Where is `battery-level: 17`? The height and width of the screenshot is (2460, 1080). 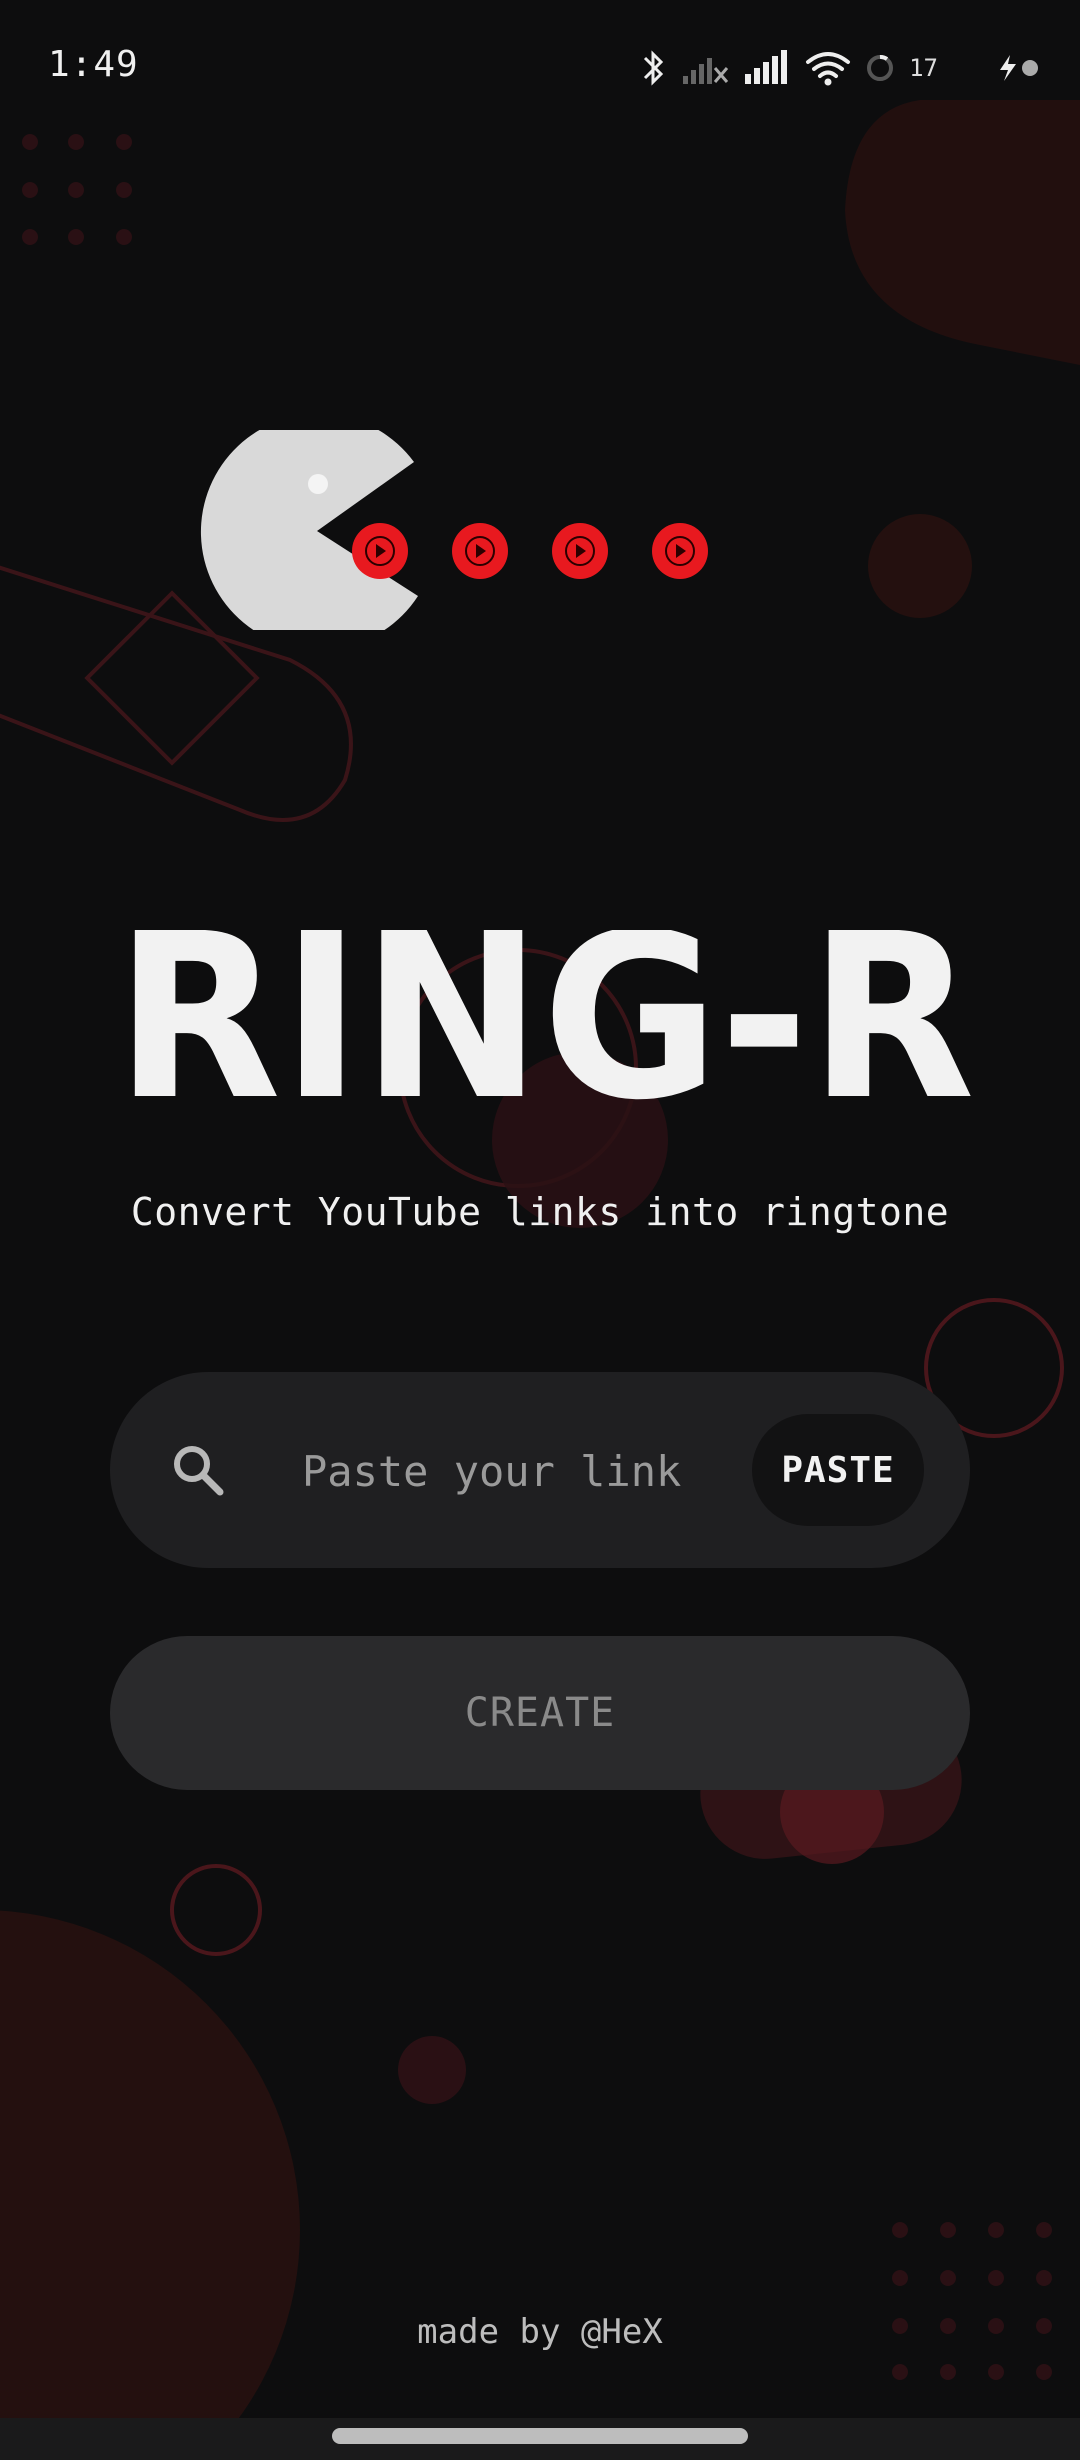 battery-level: 17 is located at coordinates (923, 68).